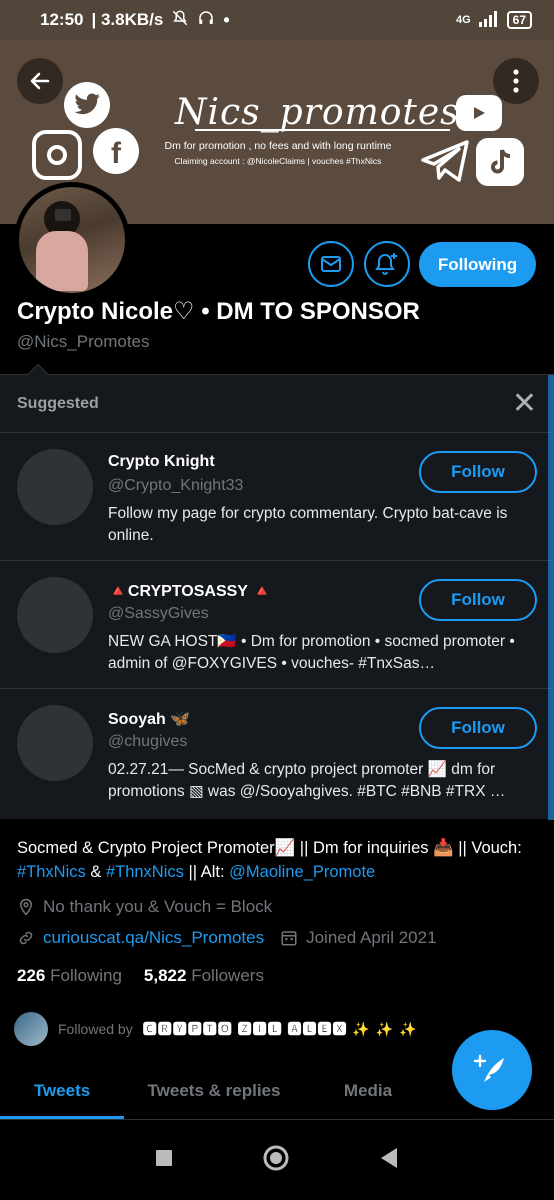 This screenshot has width=554, height=1200. I want to click on suggested-user-name: Sooyah 🦋, so click(149, 719).